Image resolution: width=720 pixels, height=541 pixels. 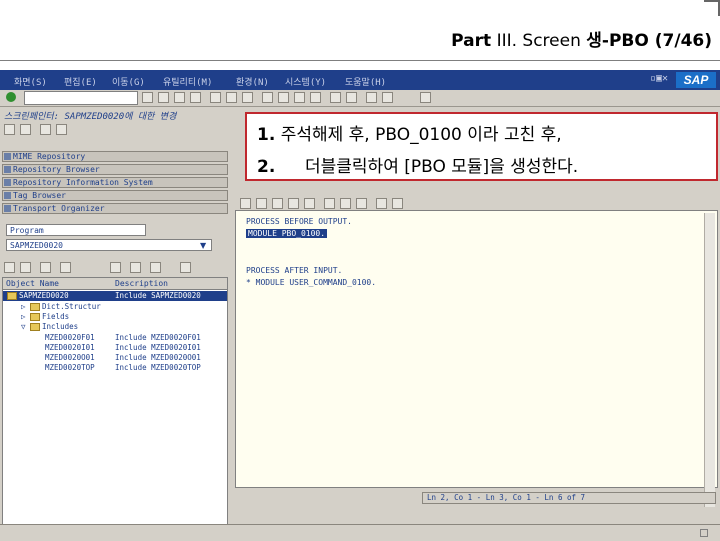 What do you see at coordinates (115, 348) in the screenshot?
I see `tree-row-include: MZED0020I01 Include MZED0020I01` at bounding box center [115, 348].